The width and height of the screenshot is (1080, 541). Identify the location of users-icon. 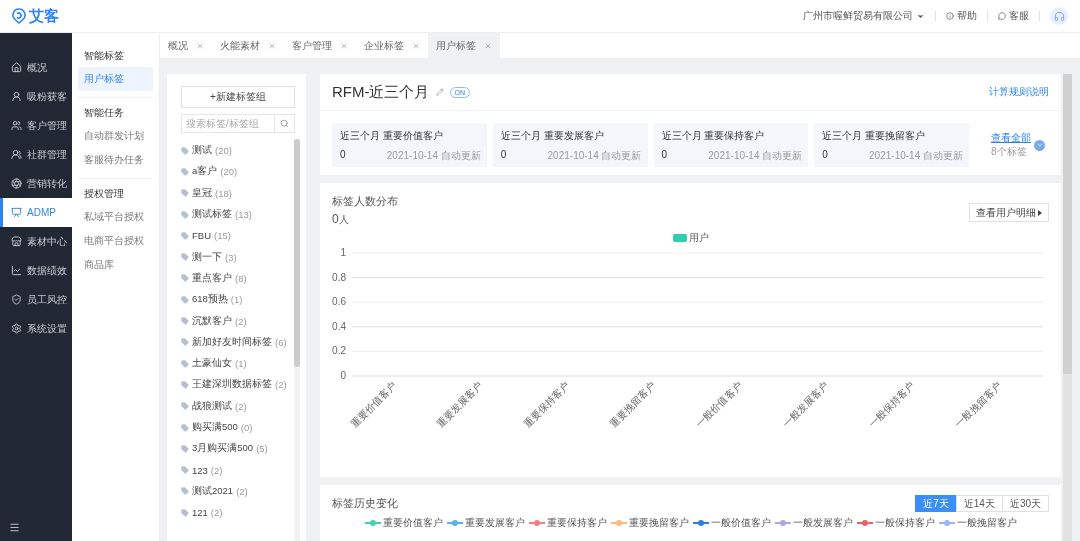
(16, 125).